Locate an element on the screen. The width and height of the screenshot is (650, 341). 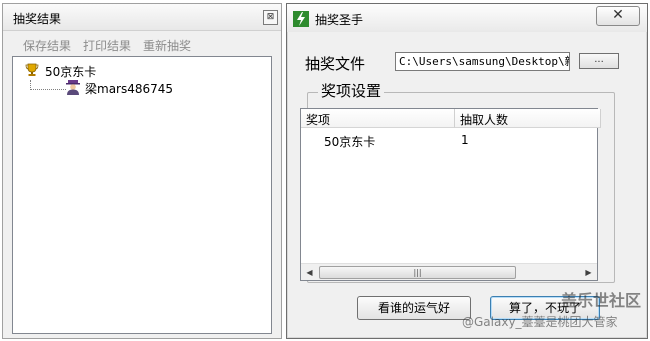
watermark-title: 盖乐世社区 is located at coordinates (601, 300).